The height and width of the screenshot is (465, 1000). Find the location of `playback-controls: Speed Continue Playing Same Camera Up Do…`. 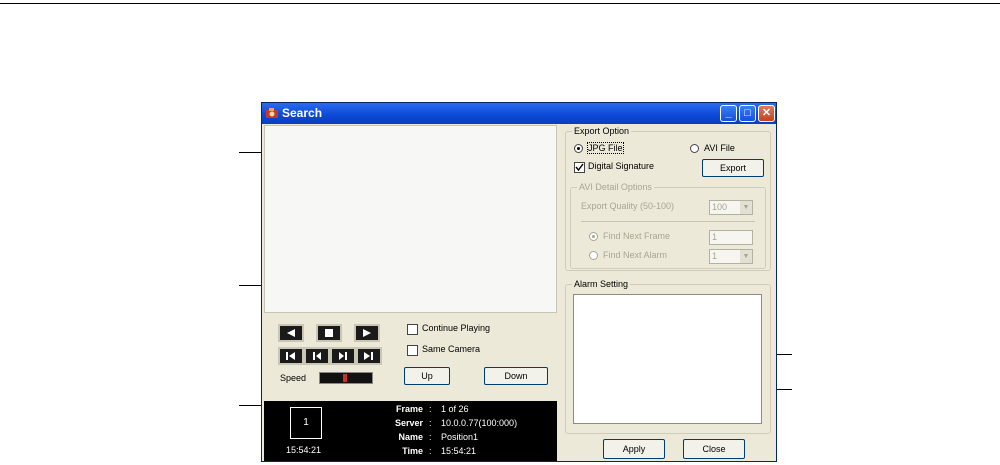

playback-controls: Speed Continue Playing Same Camera Up Do… is located at coordinates (410, 357).